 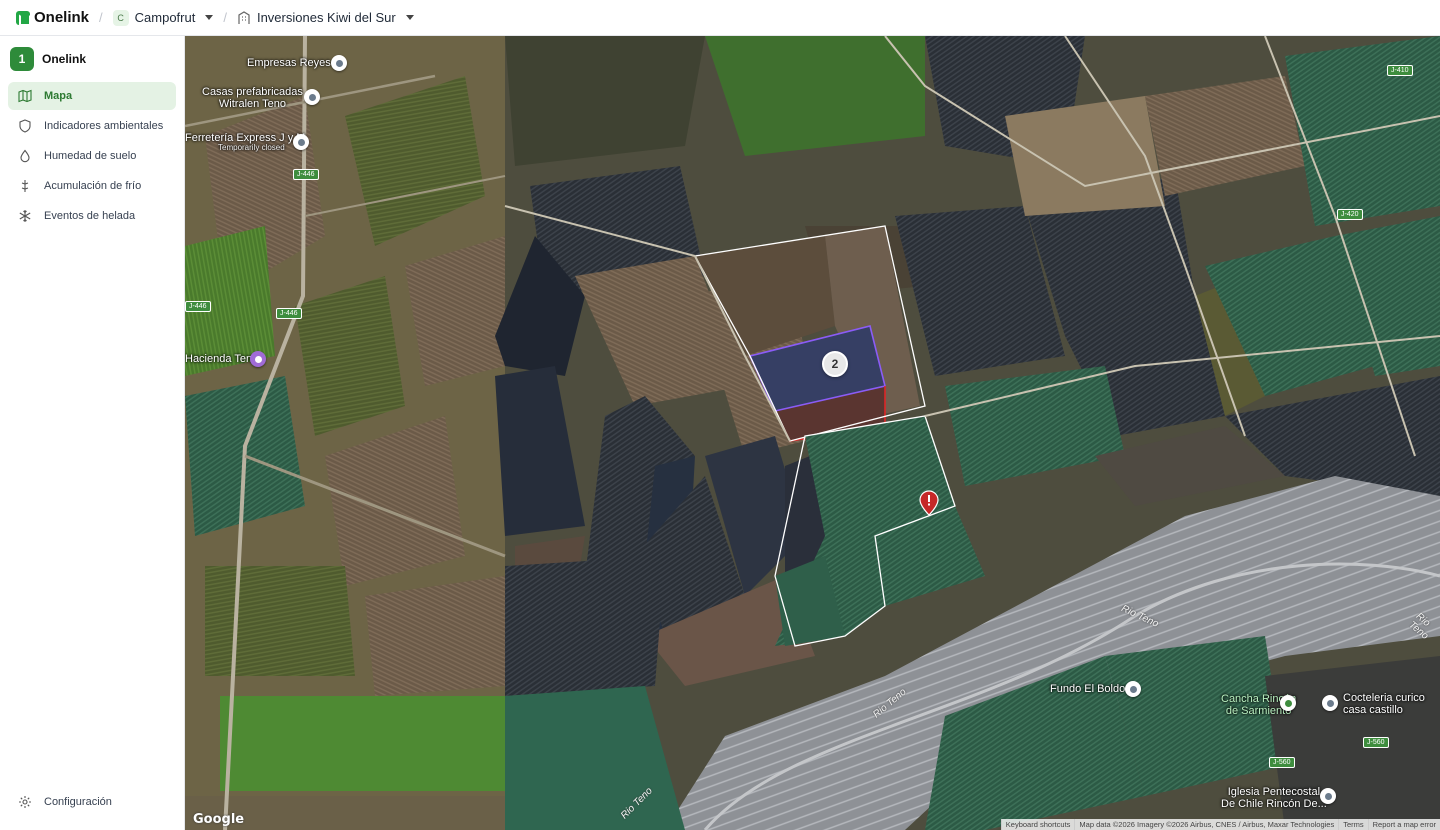 What do you see at coordinates (58, 96) in the screenshot?
I see `sidebar-item-label: Mapa` at bounding box center [58, 96].